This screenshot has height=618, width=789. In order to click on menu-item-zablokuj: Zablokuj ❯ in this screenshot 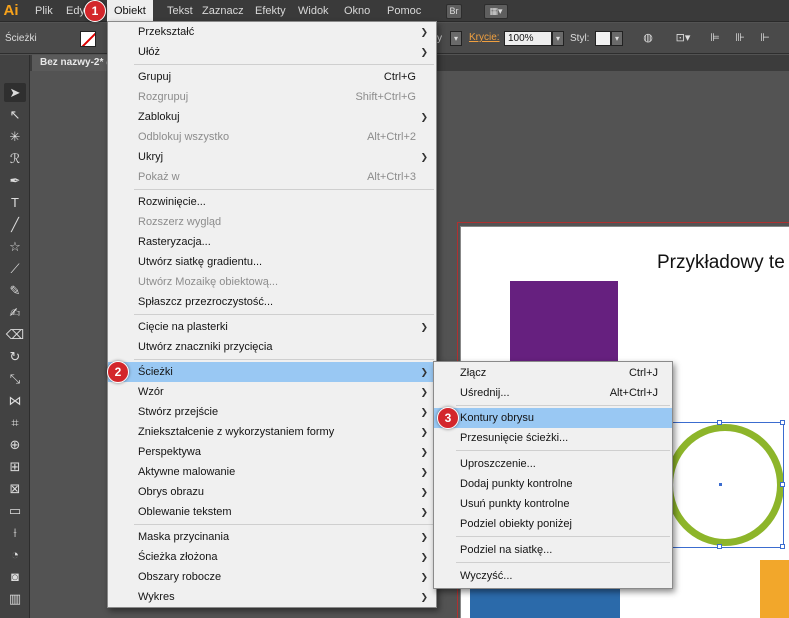, I will do `click(272, 117)`.